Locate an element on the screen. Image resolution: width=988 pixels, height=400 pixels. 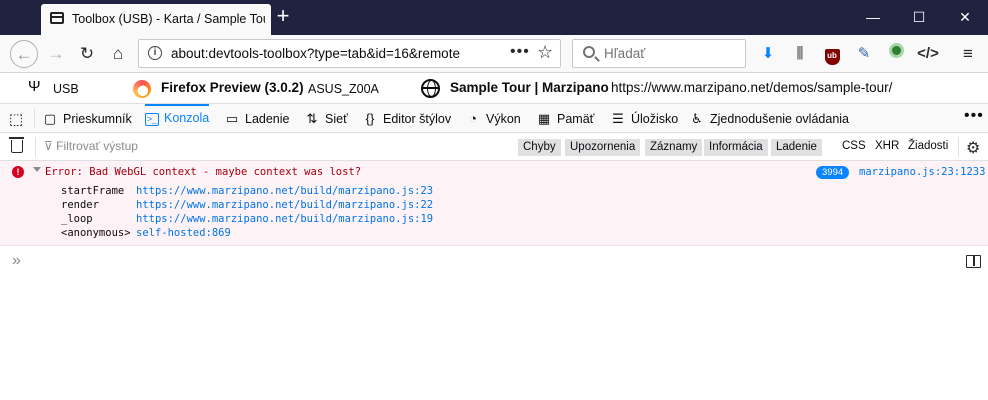
site-info-icon: i is located at coordinates (155, 53).